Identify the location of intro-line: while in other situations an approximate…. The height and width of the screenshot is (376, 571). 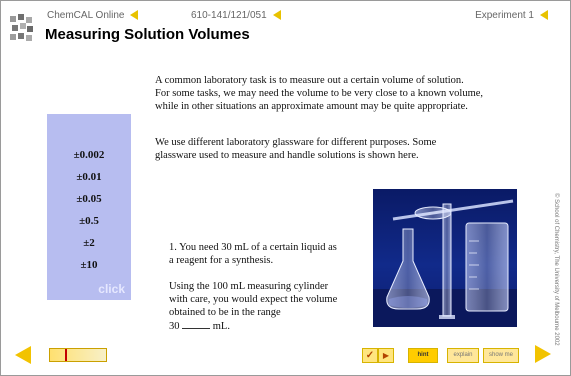
(311, 106).